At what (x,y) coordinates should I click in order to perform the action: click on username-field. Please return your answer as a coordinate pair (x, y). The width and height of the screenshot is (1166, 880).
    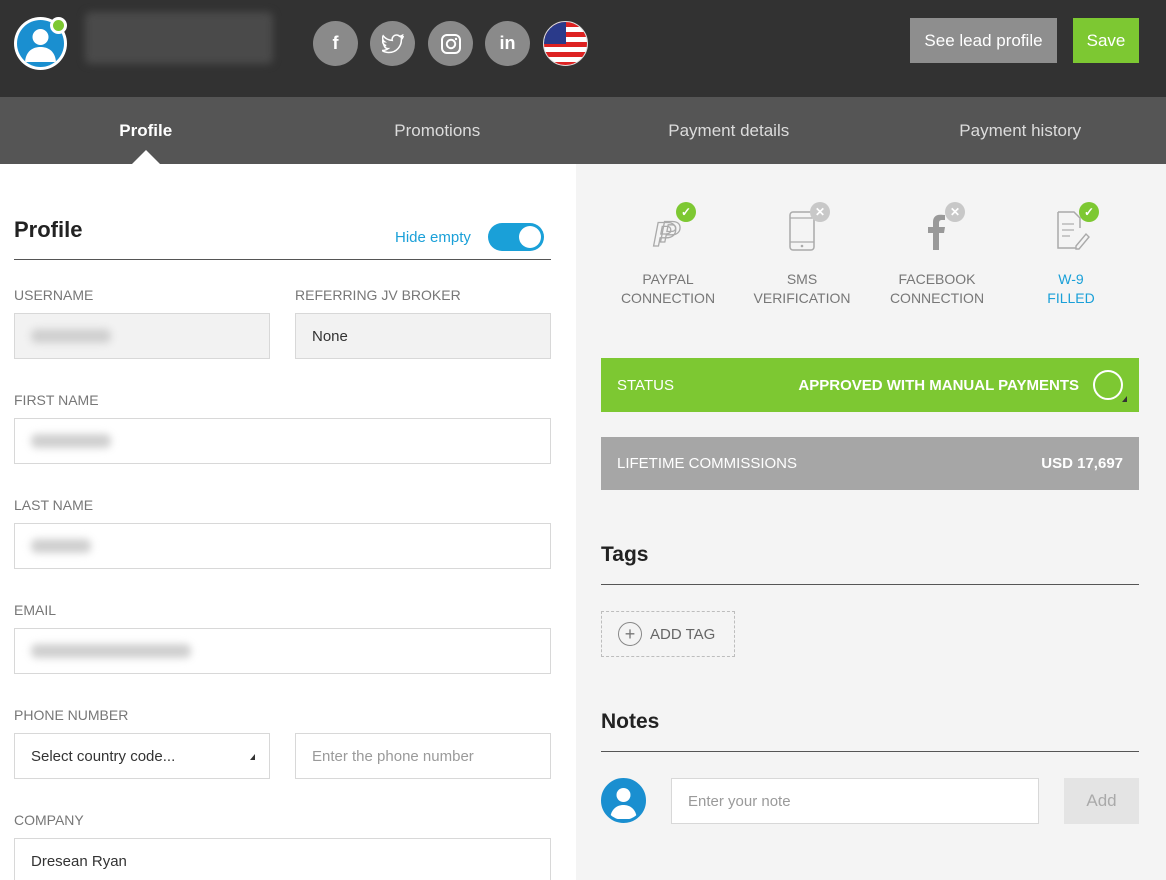
    Looking at the image, I should click on (142, 336).